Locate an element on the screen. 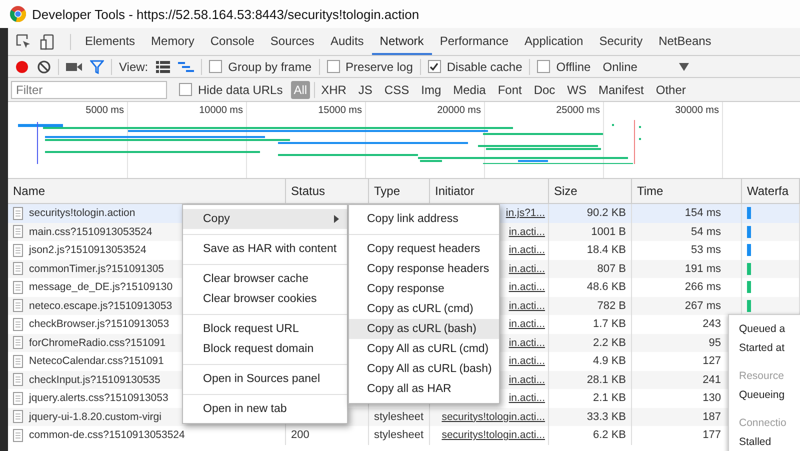 The width and height of the screenshot is (800, 451). column-header: Status is located at coordinates (327, 191).